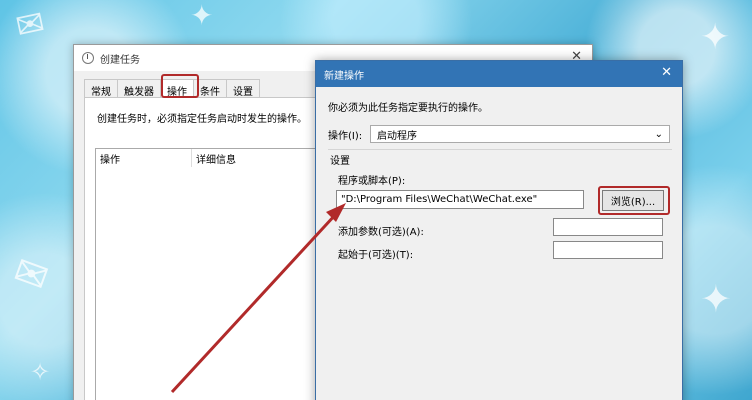 This screenshot has width=752, height=400. Describe the element at coordinates (144, 158) in the screenshot. I see `column-header-action: 操作` at that location.